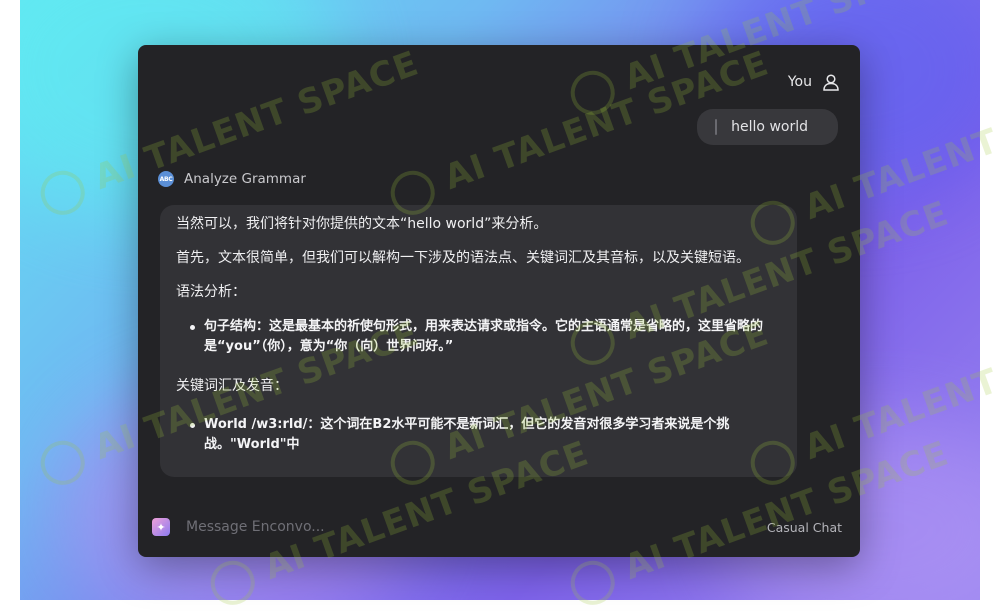 The height and width of the screenshot is (611, 1000). I want to click on section-heading: 关键词汇及发音：, so click(232, 386).